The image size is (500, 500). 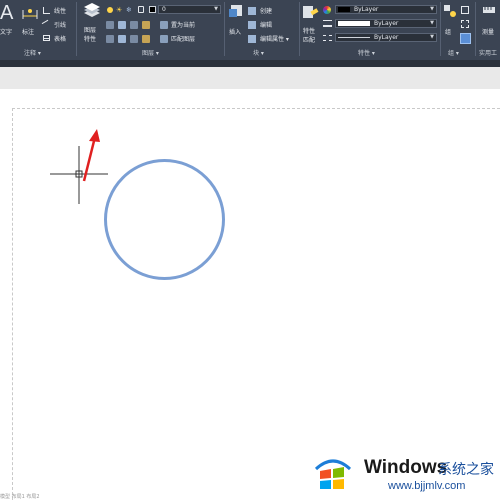 What do you see at coordinates (250, 78) in the screenshot?
I see `drawing-tab-bar` at bounding box center [250, 78].